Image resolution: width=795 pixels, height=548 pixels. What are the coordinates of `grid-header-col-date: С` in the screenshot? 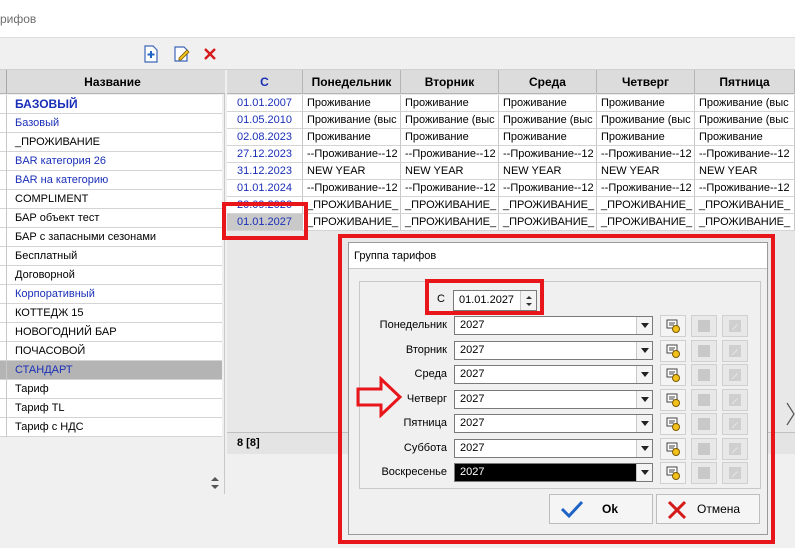 It's located at (265, 82).